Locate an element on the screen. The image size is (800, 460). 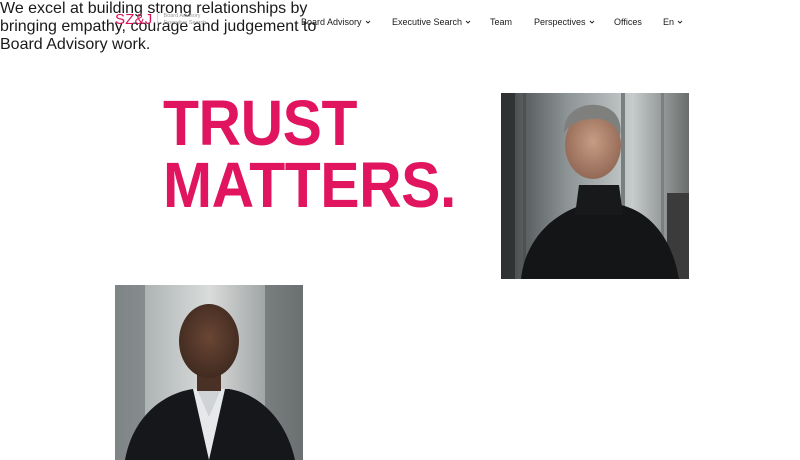
nav-item-team: Team is located at coordinates (501, 22).